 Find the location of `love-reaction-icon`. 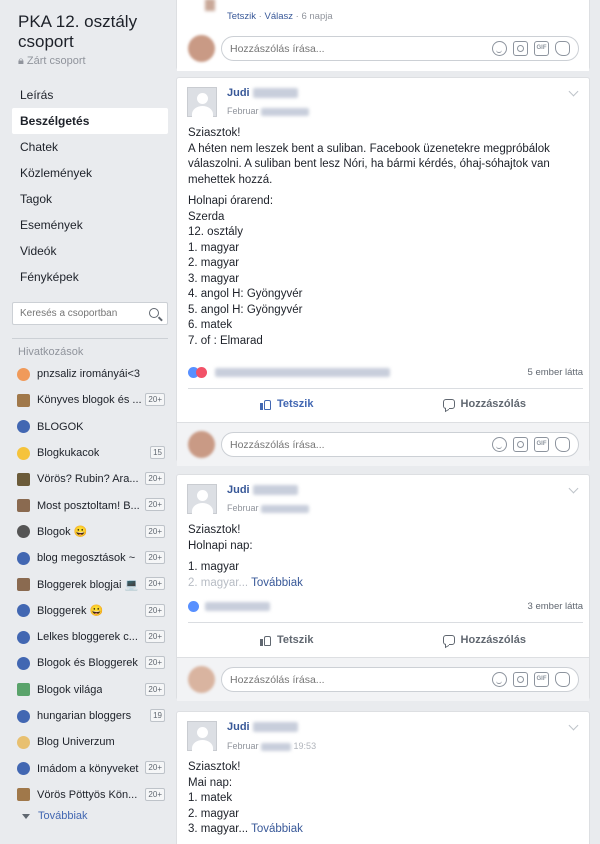

love-reaction-icon is located at coordinates (201, 372).